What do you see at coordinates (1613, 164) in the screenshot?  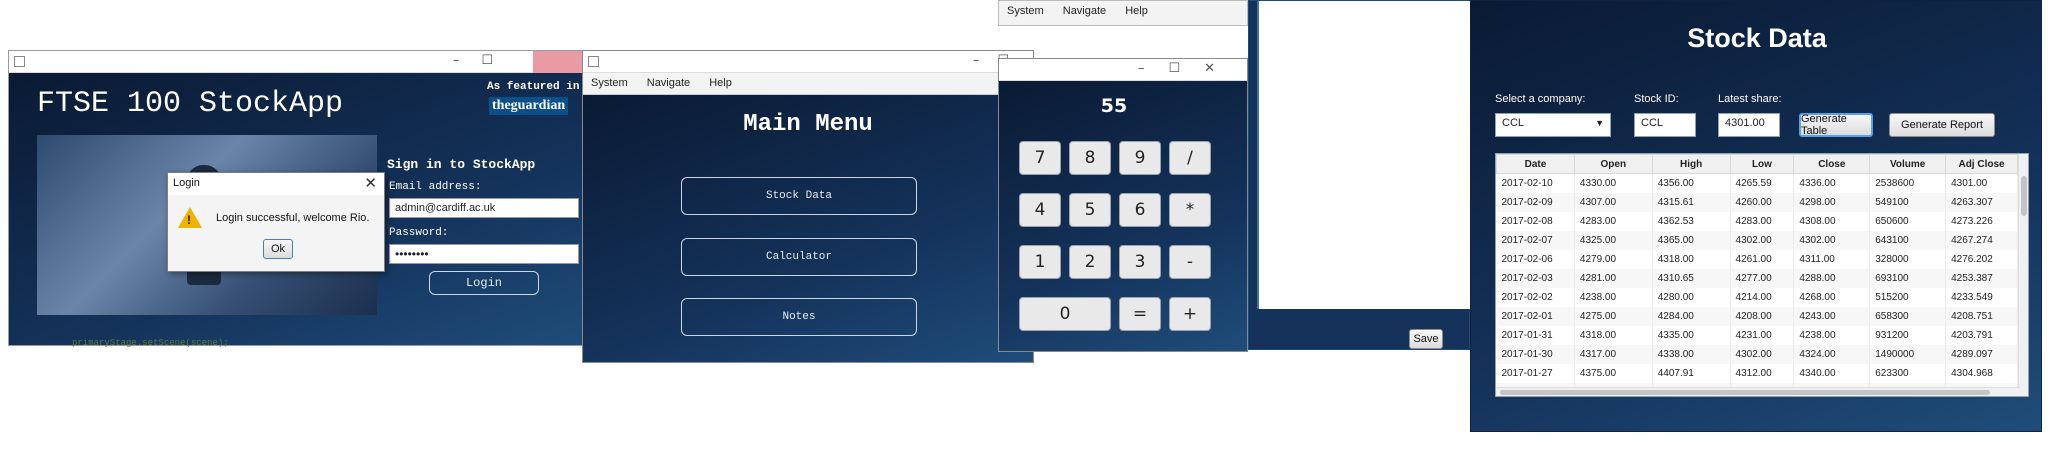 I see `column-open: Open` at bounding box center [1613, 164].